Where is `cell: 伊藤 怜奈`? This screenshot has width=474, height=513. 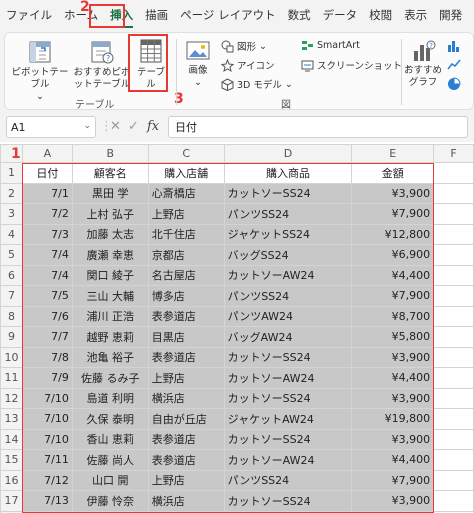
cell: 伊藤 怜奈 is located at coordinates (110, 501).